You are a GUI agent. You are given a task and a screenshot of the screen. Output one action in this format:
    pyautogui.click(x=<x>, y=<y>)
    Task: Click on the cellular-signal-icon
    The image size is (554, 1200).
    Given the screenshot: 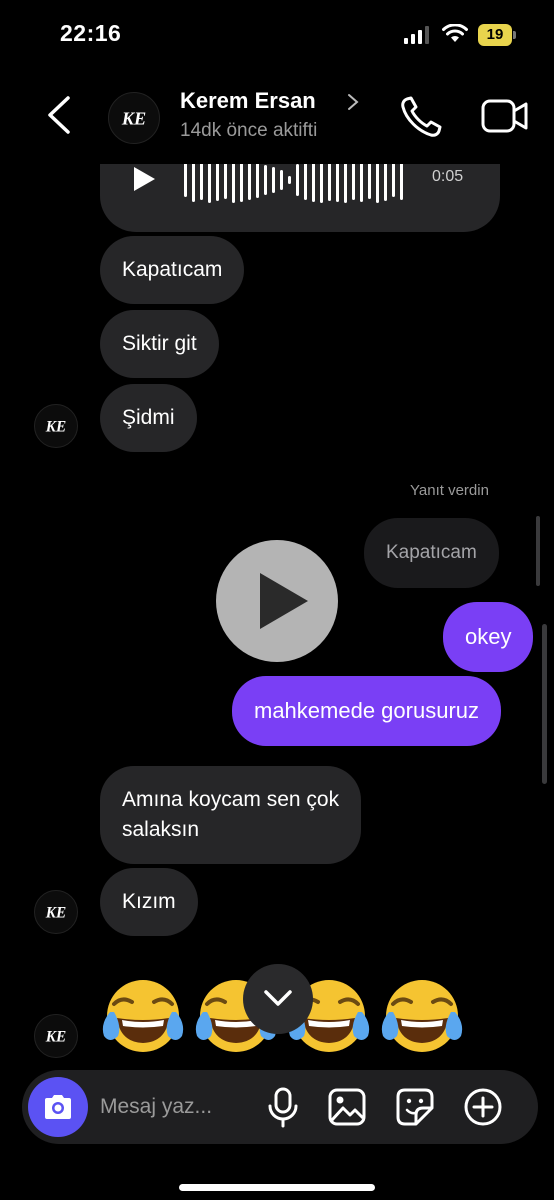 What is the action you would take?
    pyautogui.click(x=416, y=35)
    